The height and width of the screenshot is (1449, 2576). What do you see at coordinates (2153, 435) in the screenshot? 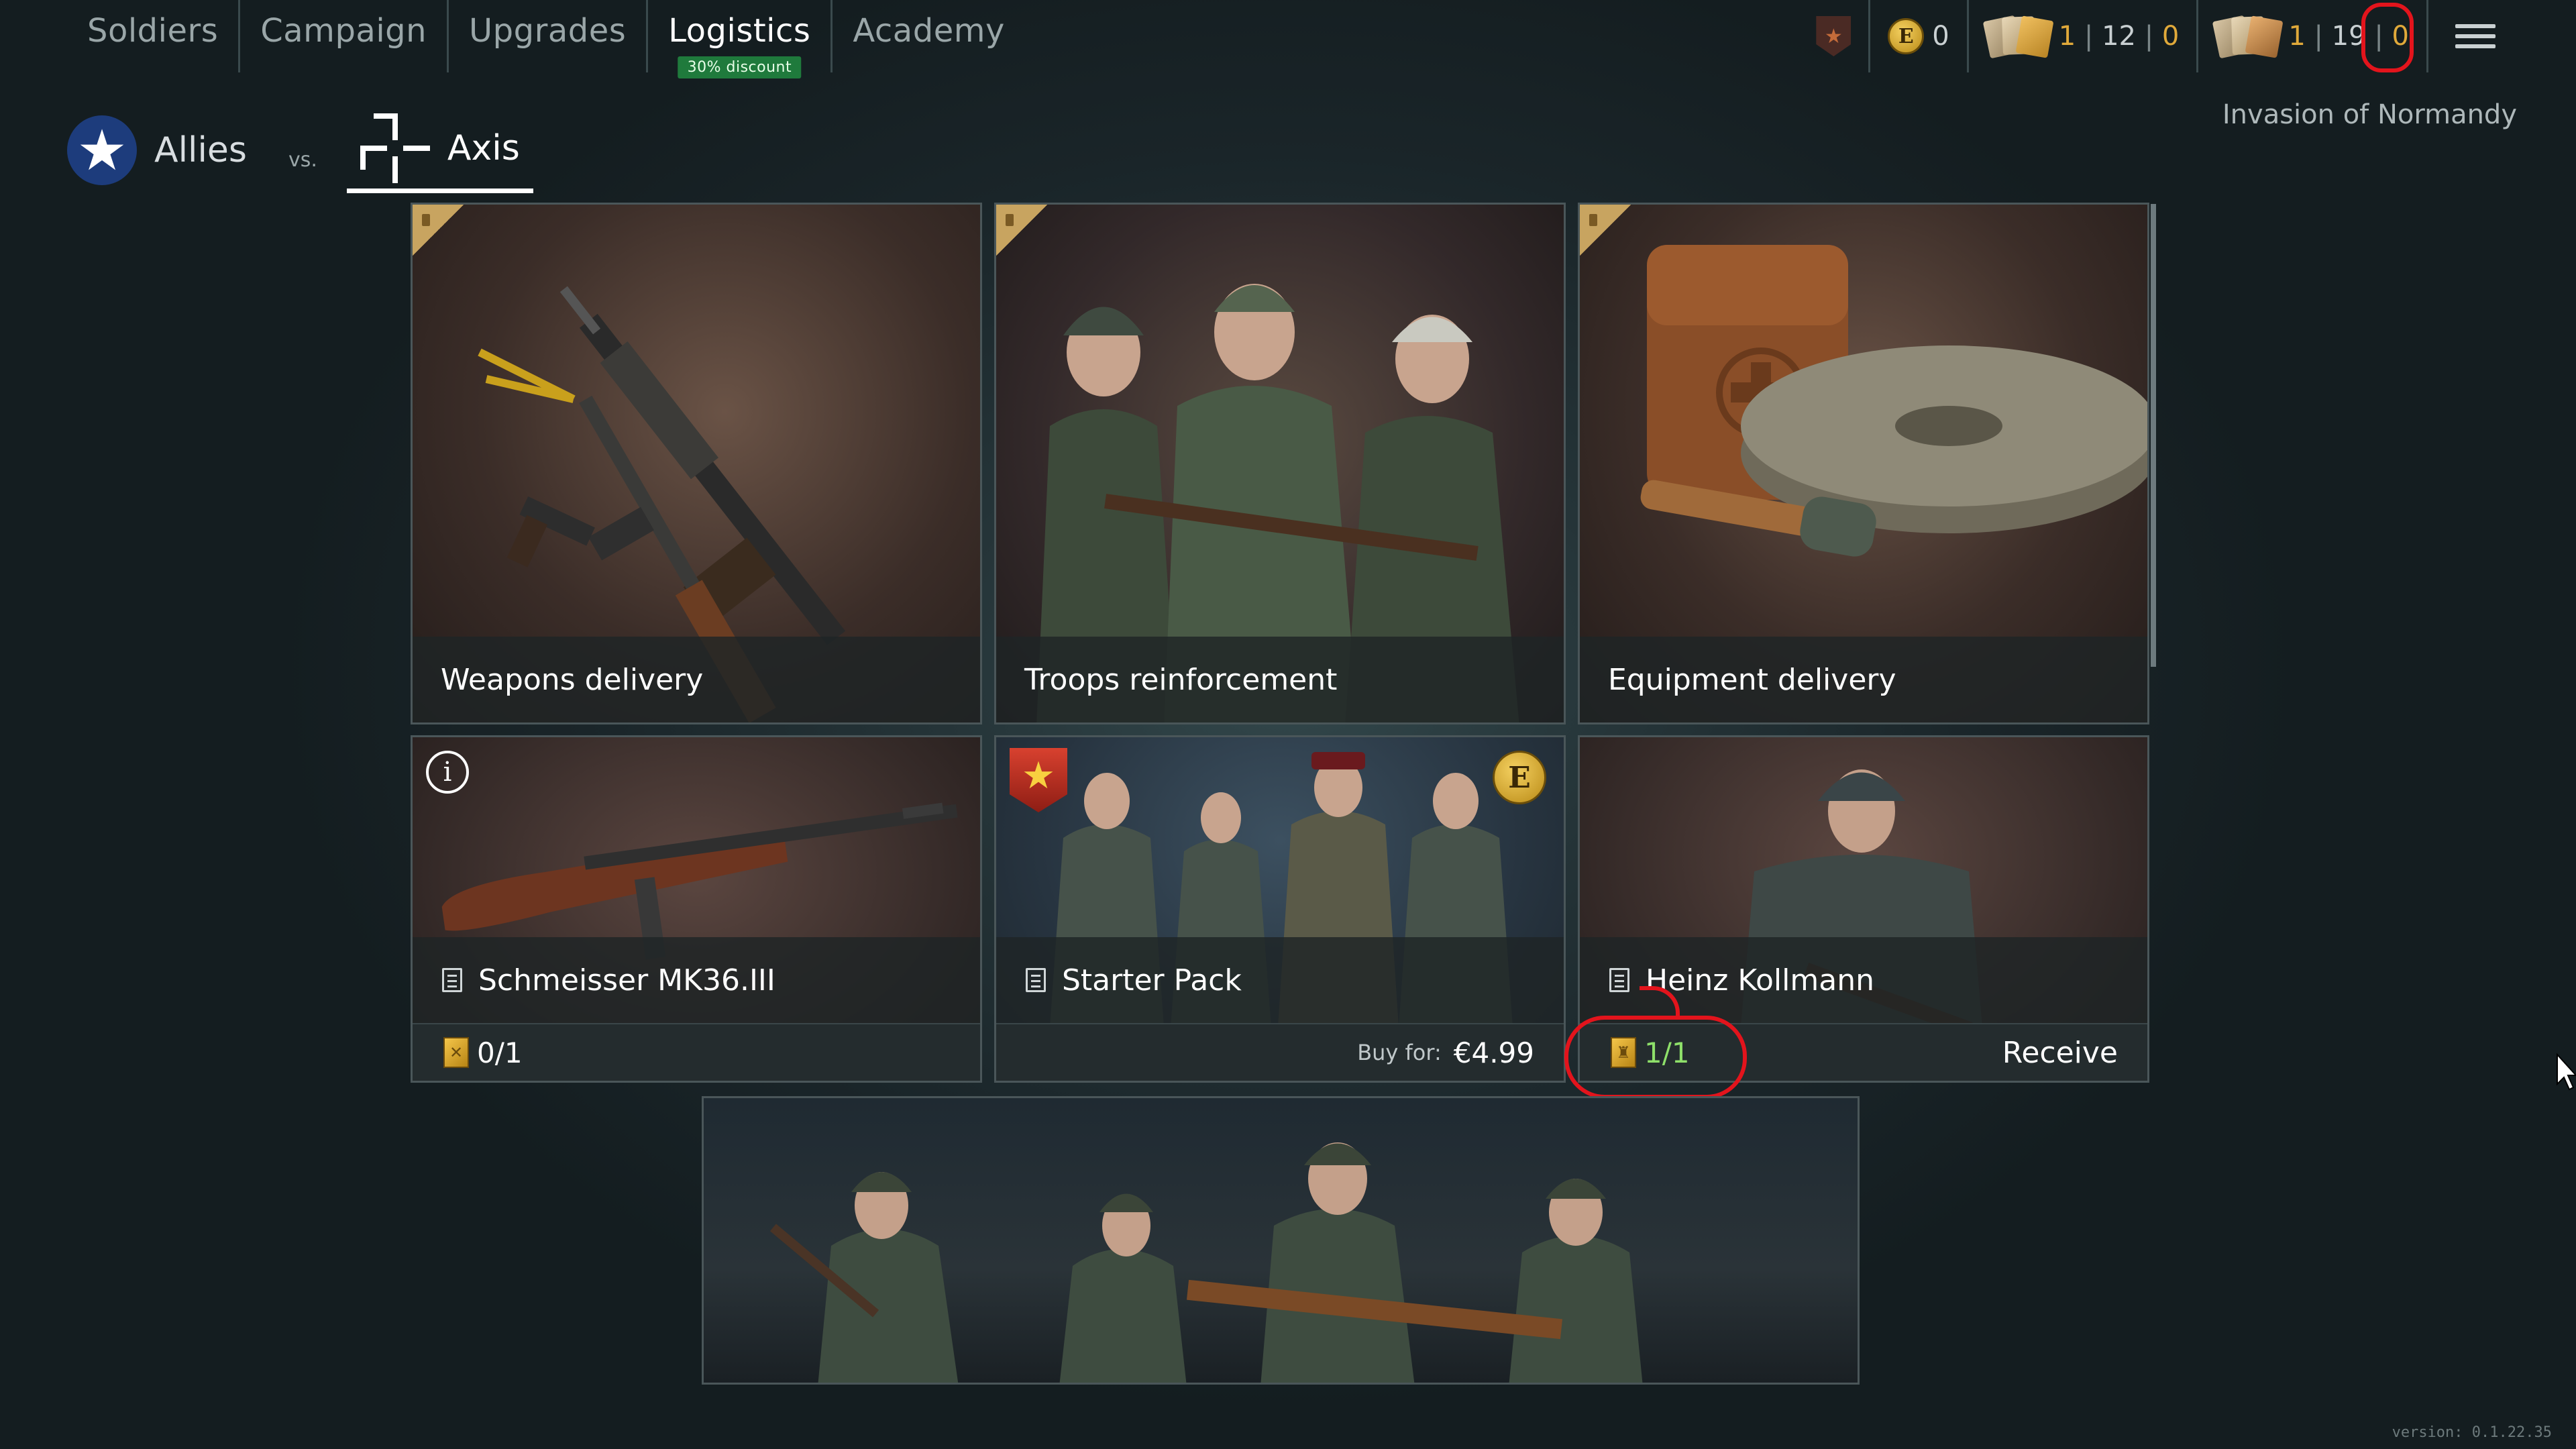
I see `scrollbar` at bounding box center [2153, 435].